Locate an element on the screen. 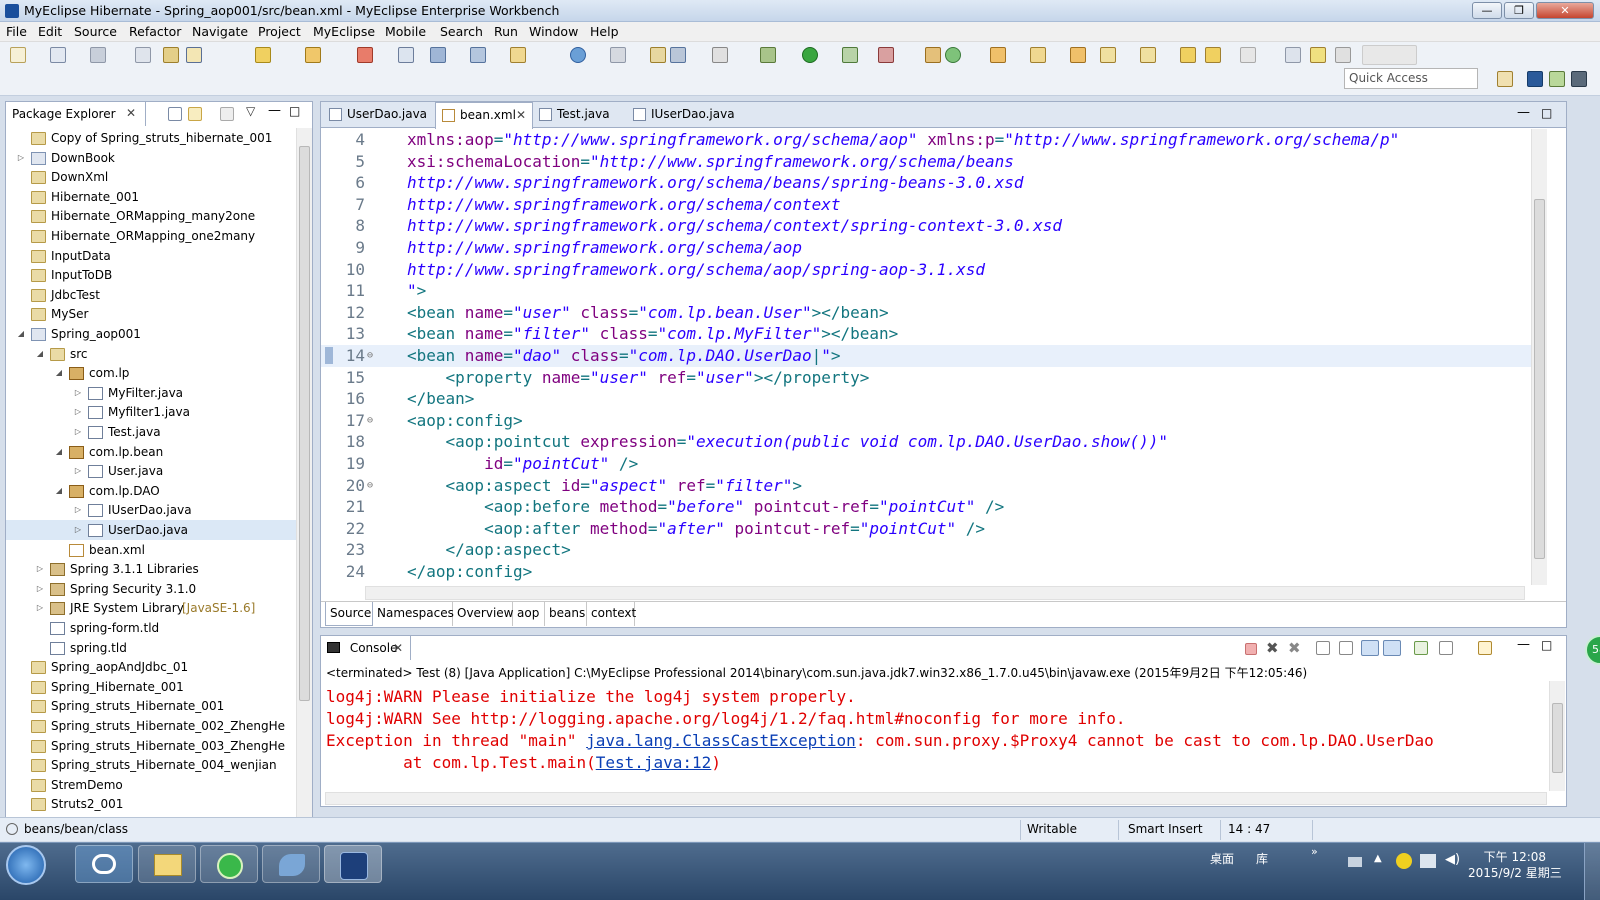 The image size is (1600, 900). refresh-icon is located at coordinates (618, 55).